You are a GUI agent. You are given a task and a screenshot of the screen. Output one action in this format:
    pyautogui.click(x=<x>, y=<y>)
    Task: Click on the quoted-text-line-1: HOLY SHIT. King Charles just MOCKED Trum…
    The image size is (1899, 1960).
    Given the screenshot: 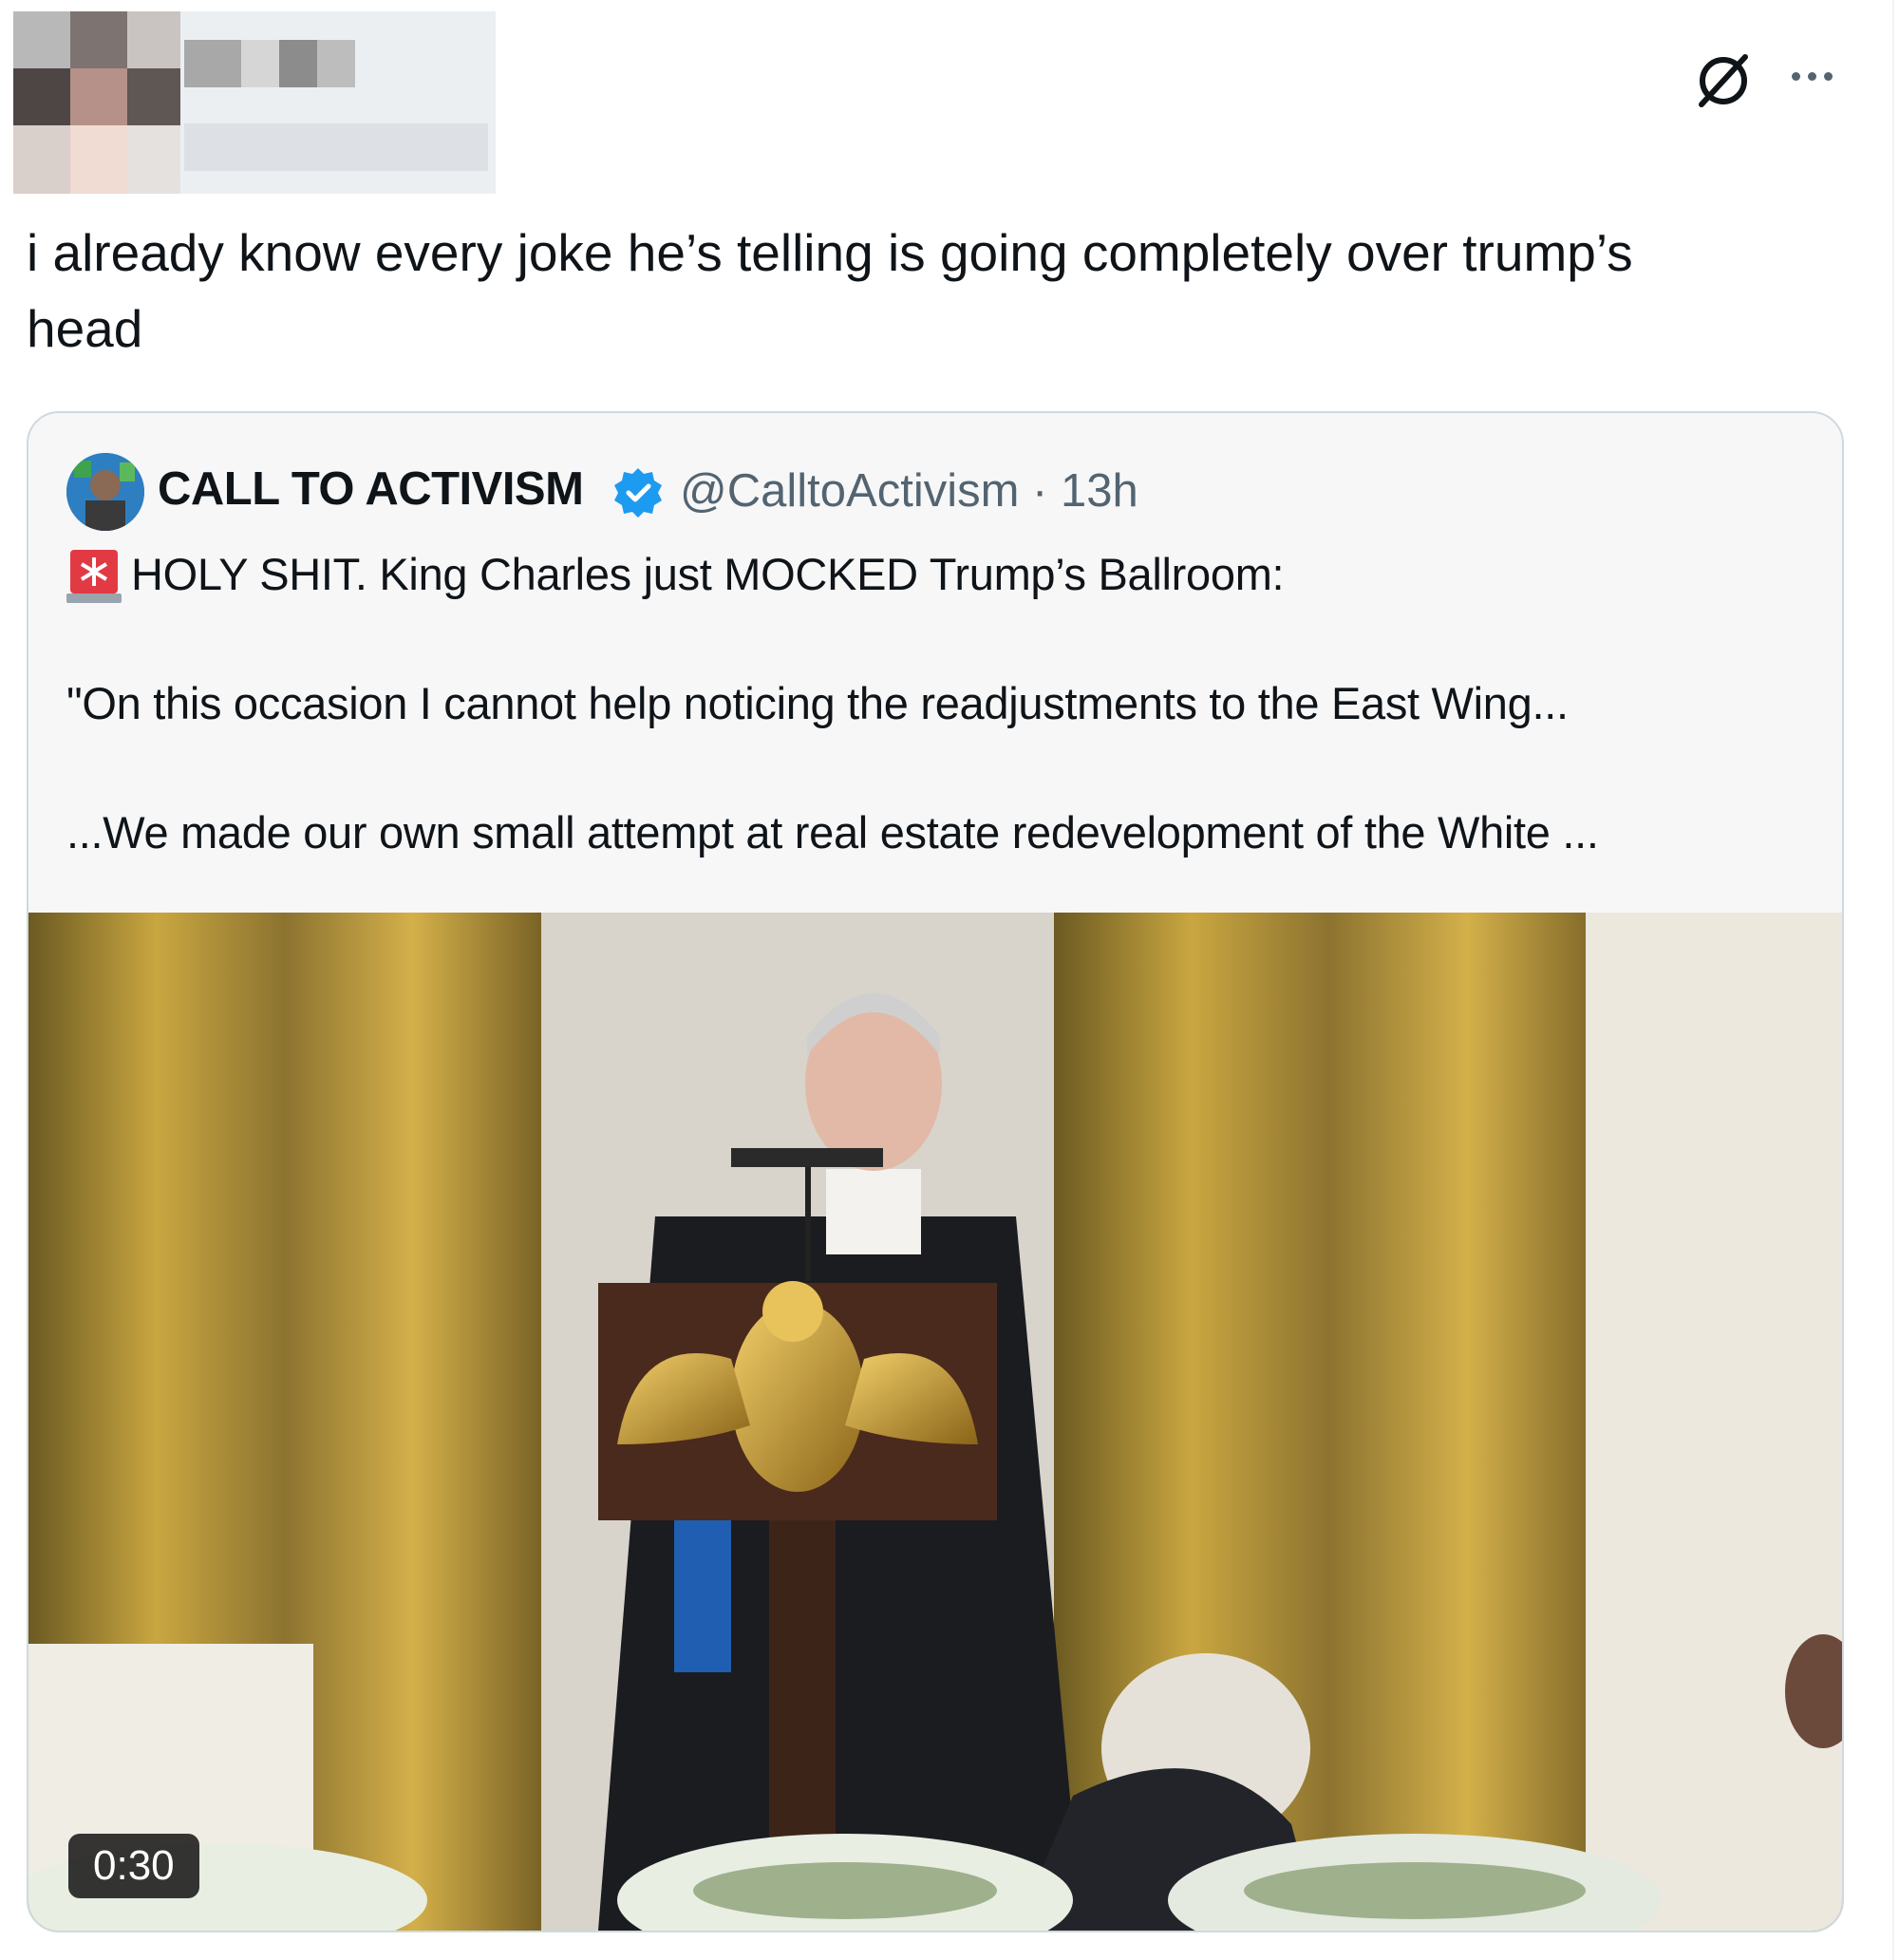 What is the action you would take?
    pyautogui.click(x=708, y=574)
    